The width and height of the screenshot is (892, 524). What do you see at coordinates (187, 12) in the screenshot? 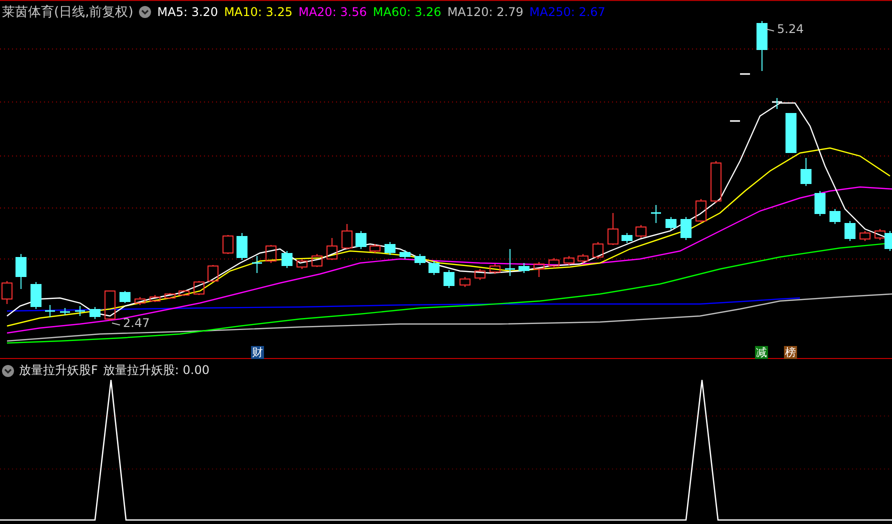
I see `moving-average-value: MA5: 3.20` at bounding box center [187, 12].